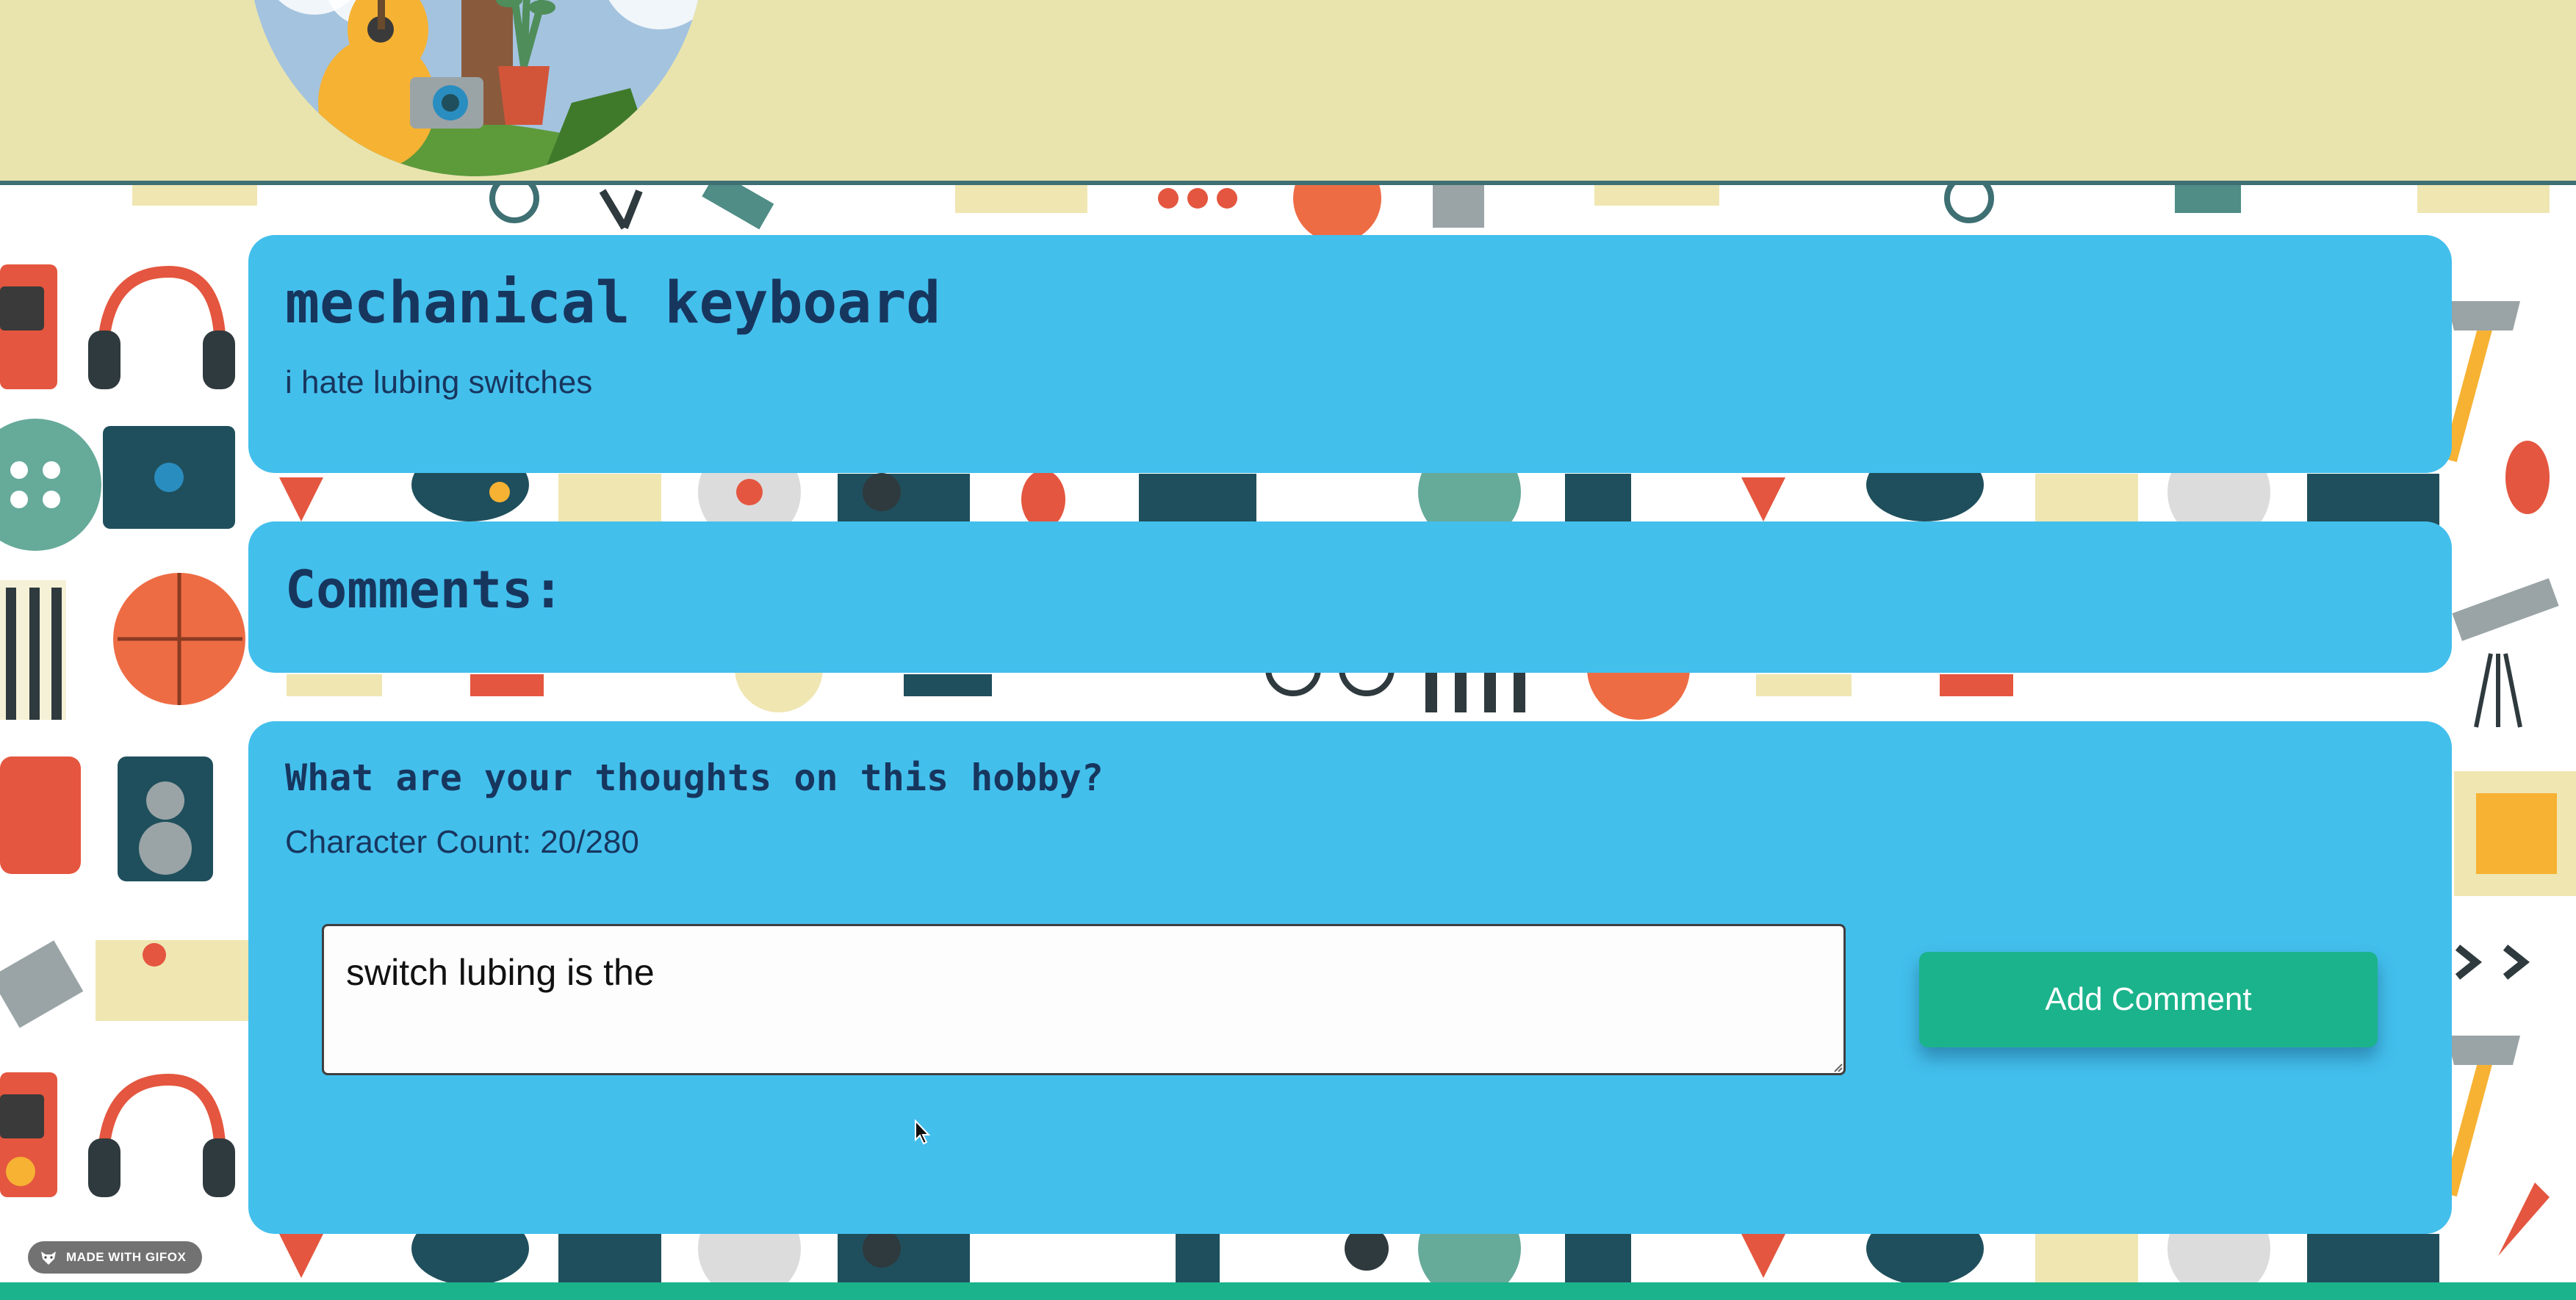 This screenshot has width=2576, height=1300. What do you see at coordinates (476, 88) in the screenshot?
I see `hobby-collage-logo-icon` at bounding box center [476, 88].